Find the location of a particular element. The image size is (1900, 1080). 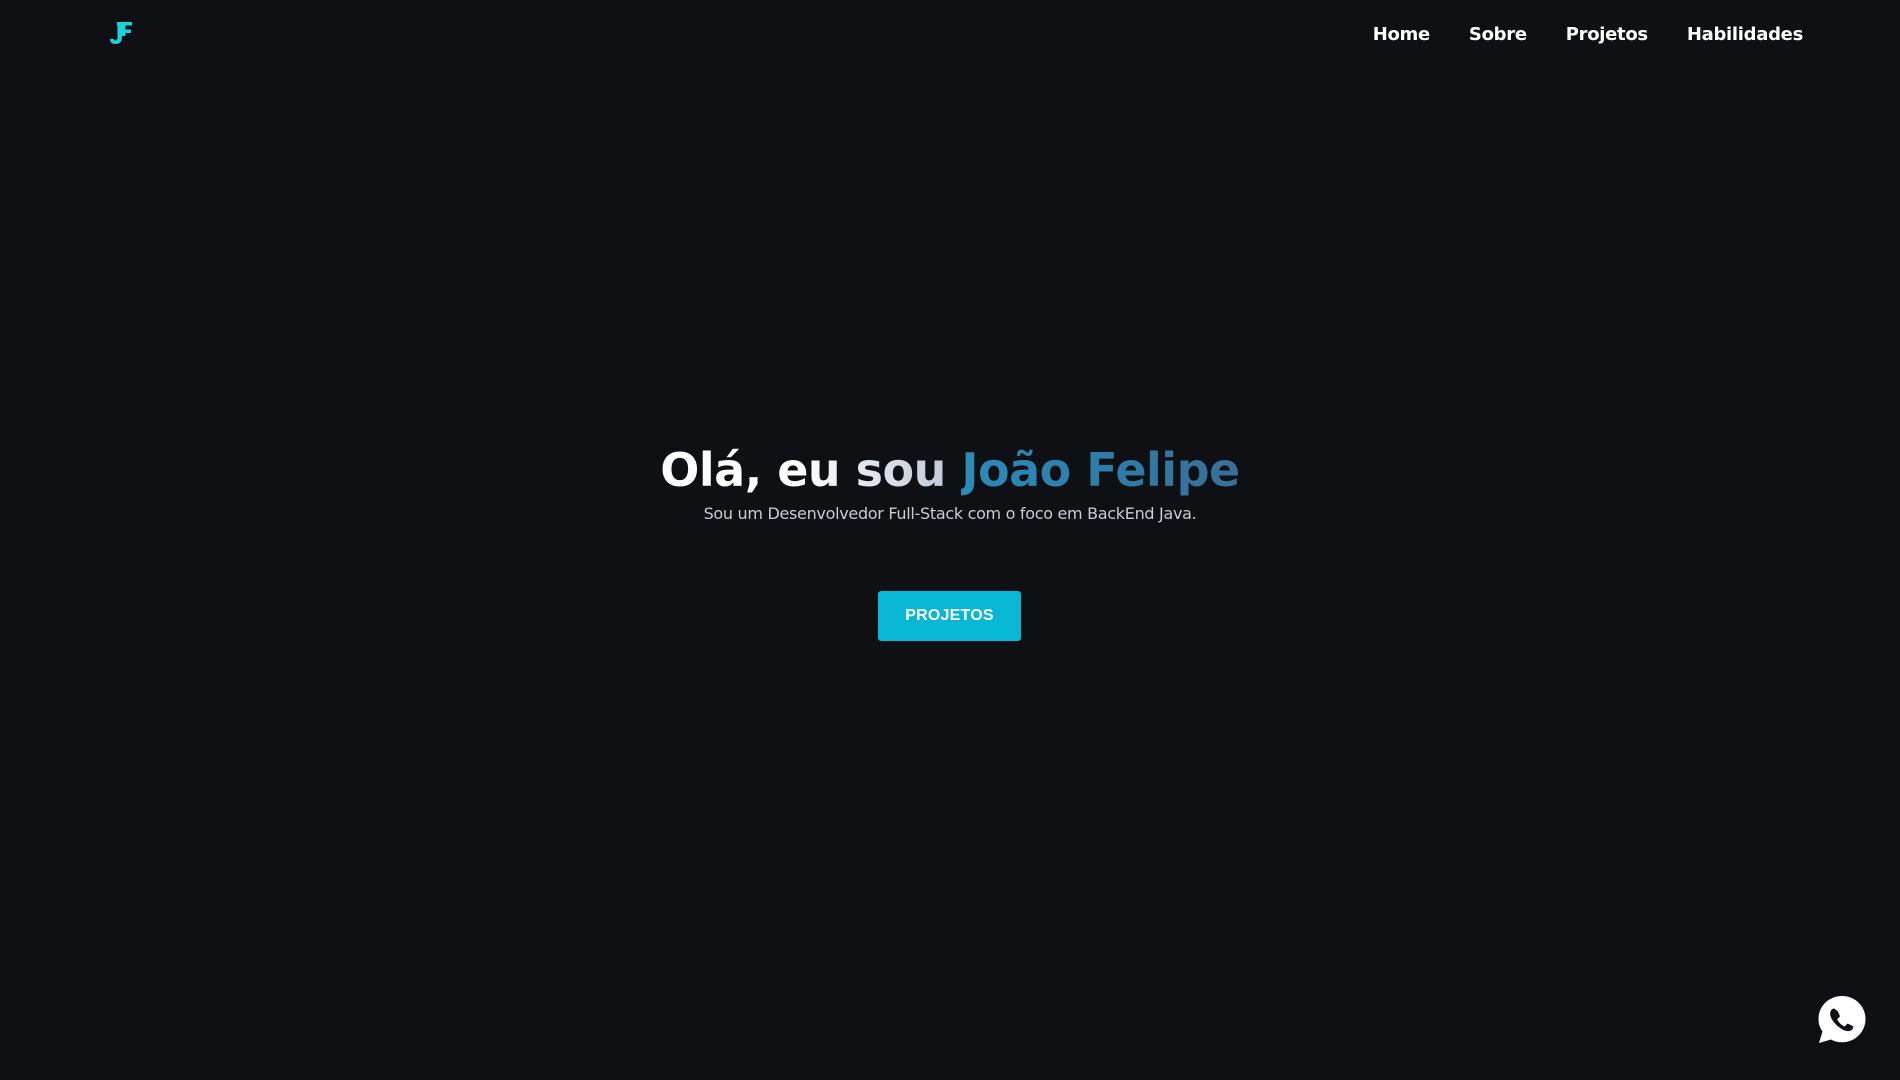

projects-button: PROJETOS is located at coordinates (949, 616).